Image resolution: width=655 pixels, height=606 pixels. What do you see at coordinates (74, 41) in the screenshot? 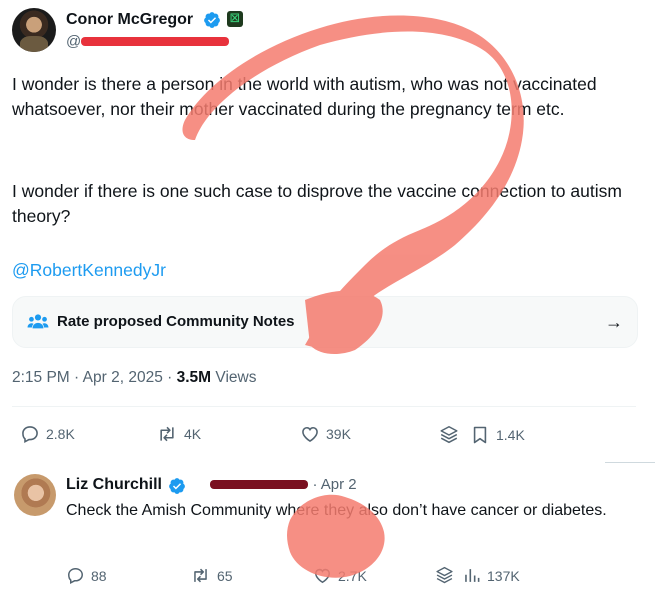
I see `handle-at-sign: @` at bounding box center [74, 41].